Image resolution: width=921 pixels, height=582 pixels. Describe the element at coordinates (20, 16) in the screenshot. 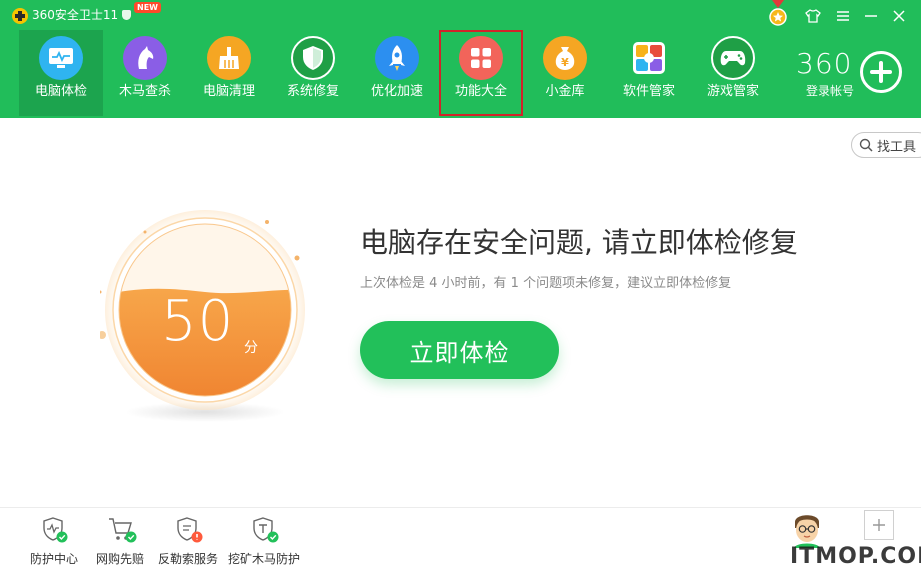

I see `app-logo-icon` at that location.